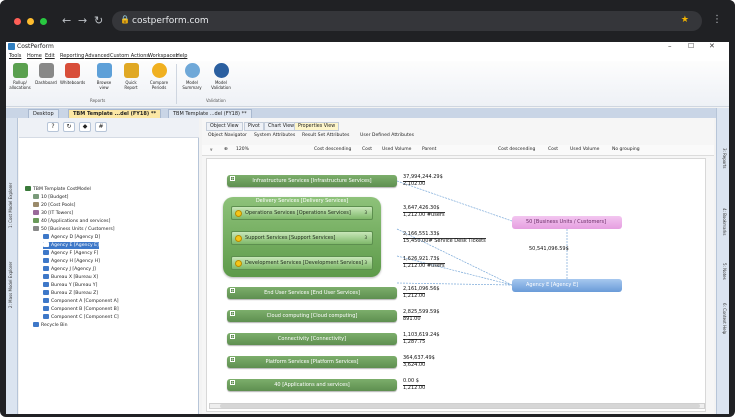 Image resolution: width=735 pixels, height=417 pixels. Describe the element at coordinates (387, 135) in the screenshot. I see `tab-user-defined-attributes: User Defined Attributes` at that location.